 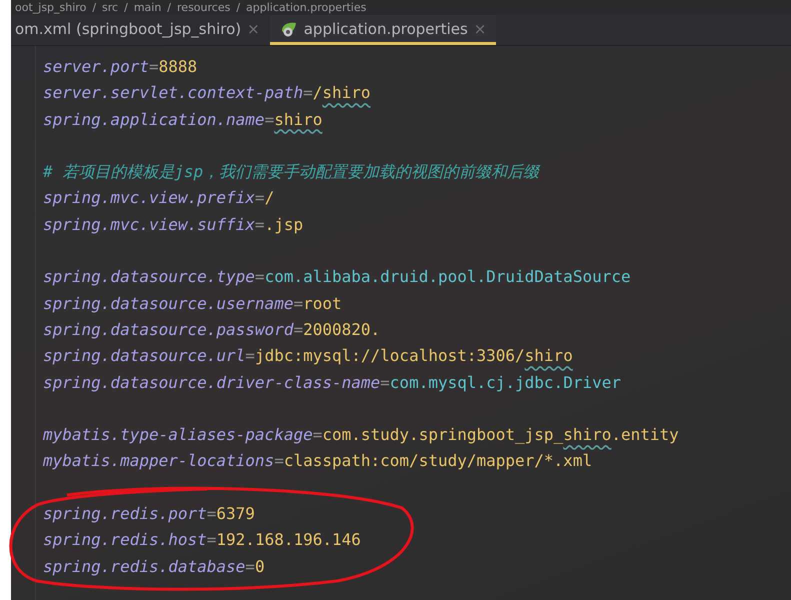 What do you see at coordinates (235, 514) in the screenshot?
I see `property-value: 6379` at bounding box center [235, 514].